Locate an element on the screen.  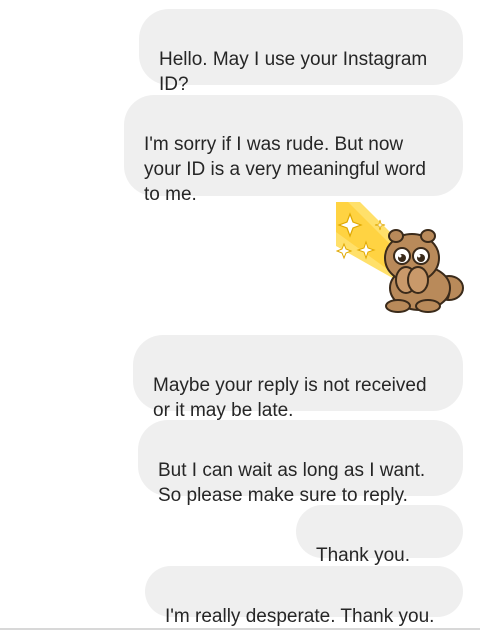
message-text: I'm really desperate. Thank you. is located at coordinates (300, 616).